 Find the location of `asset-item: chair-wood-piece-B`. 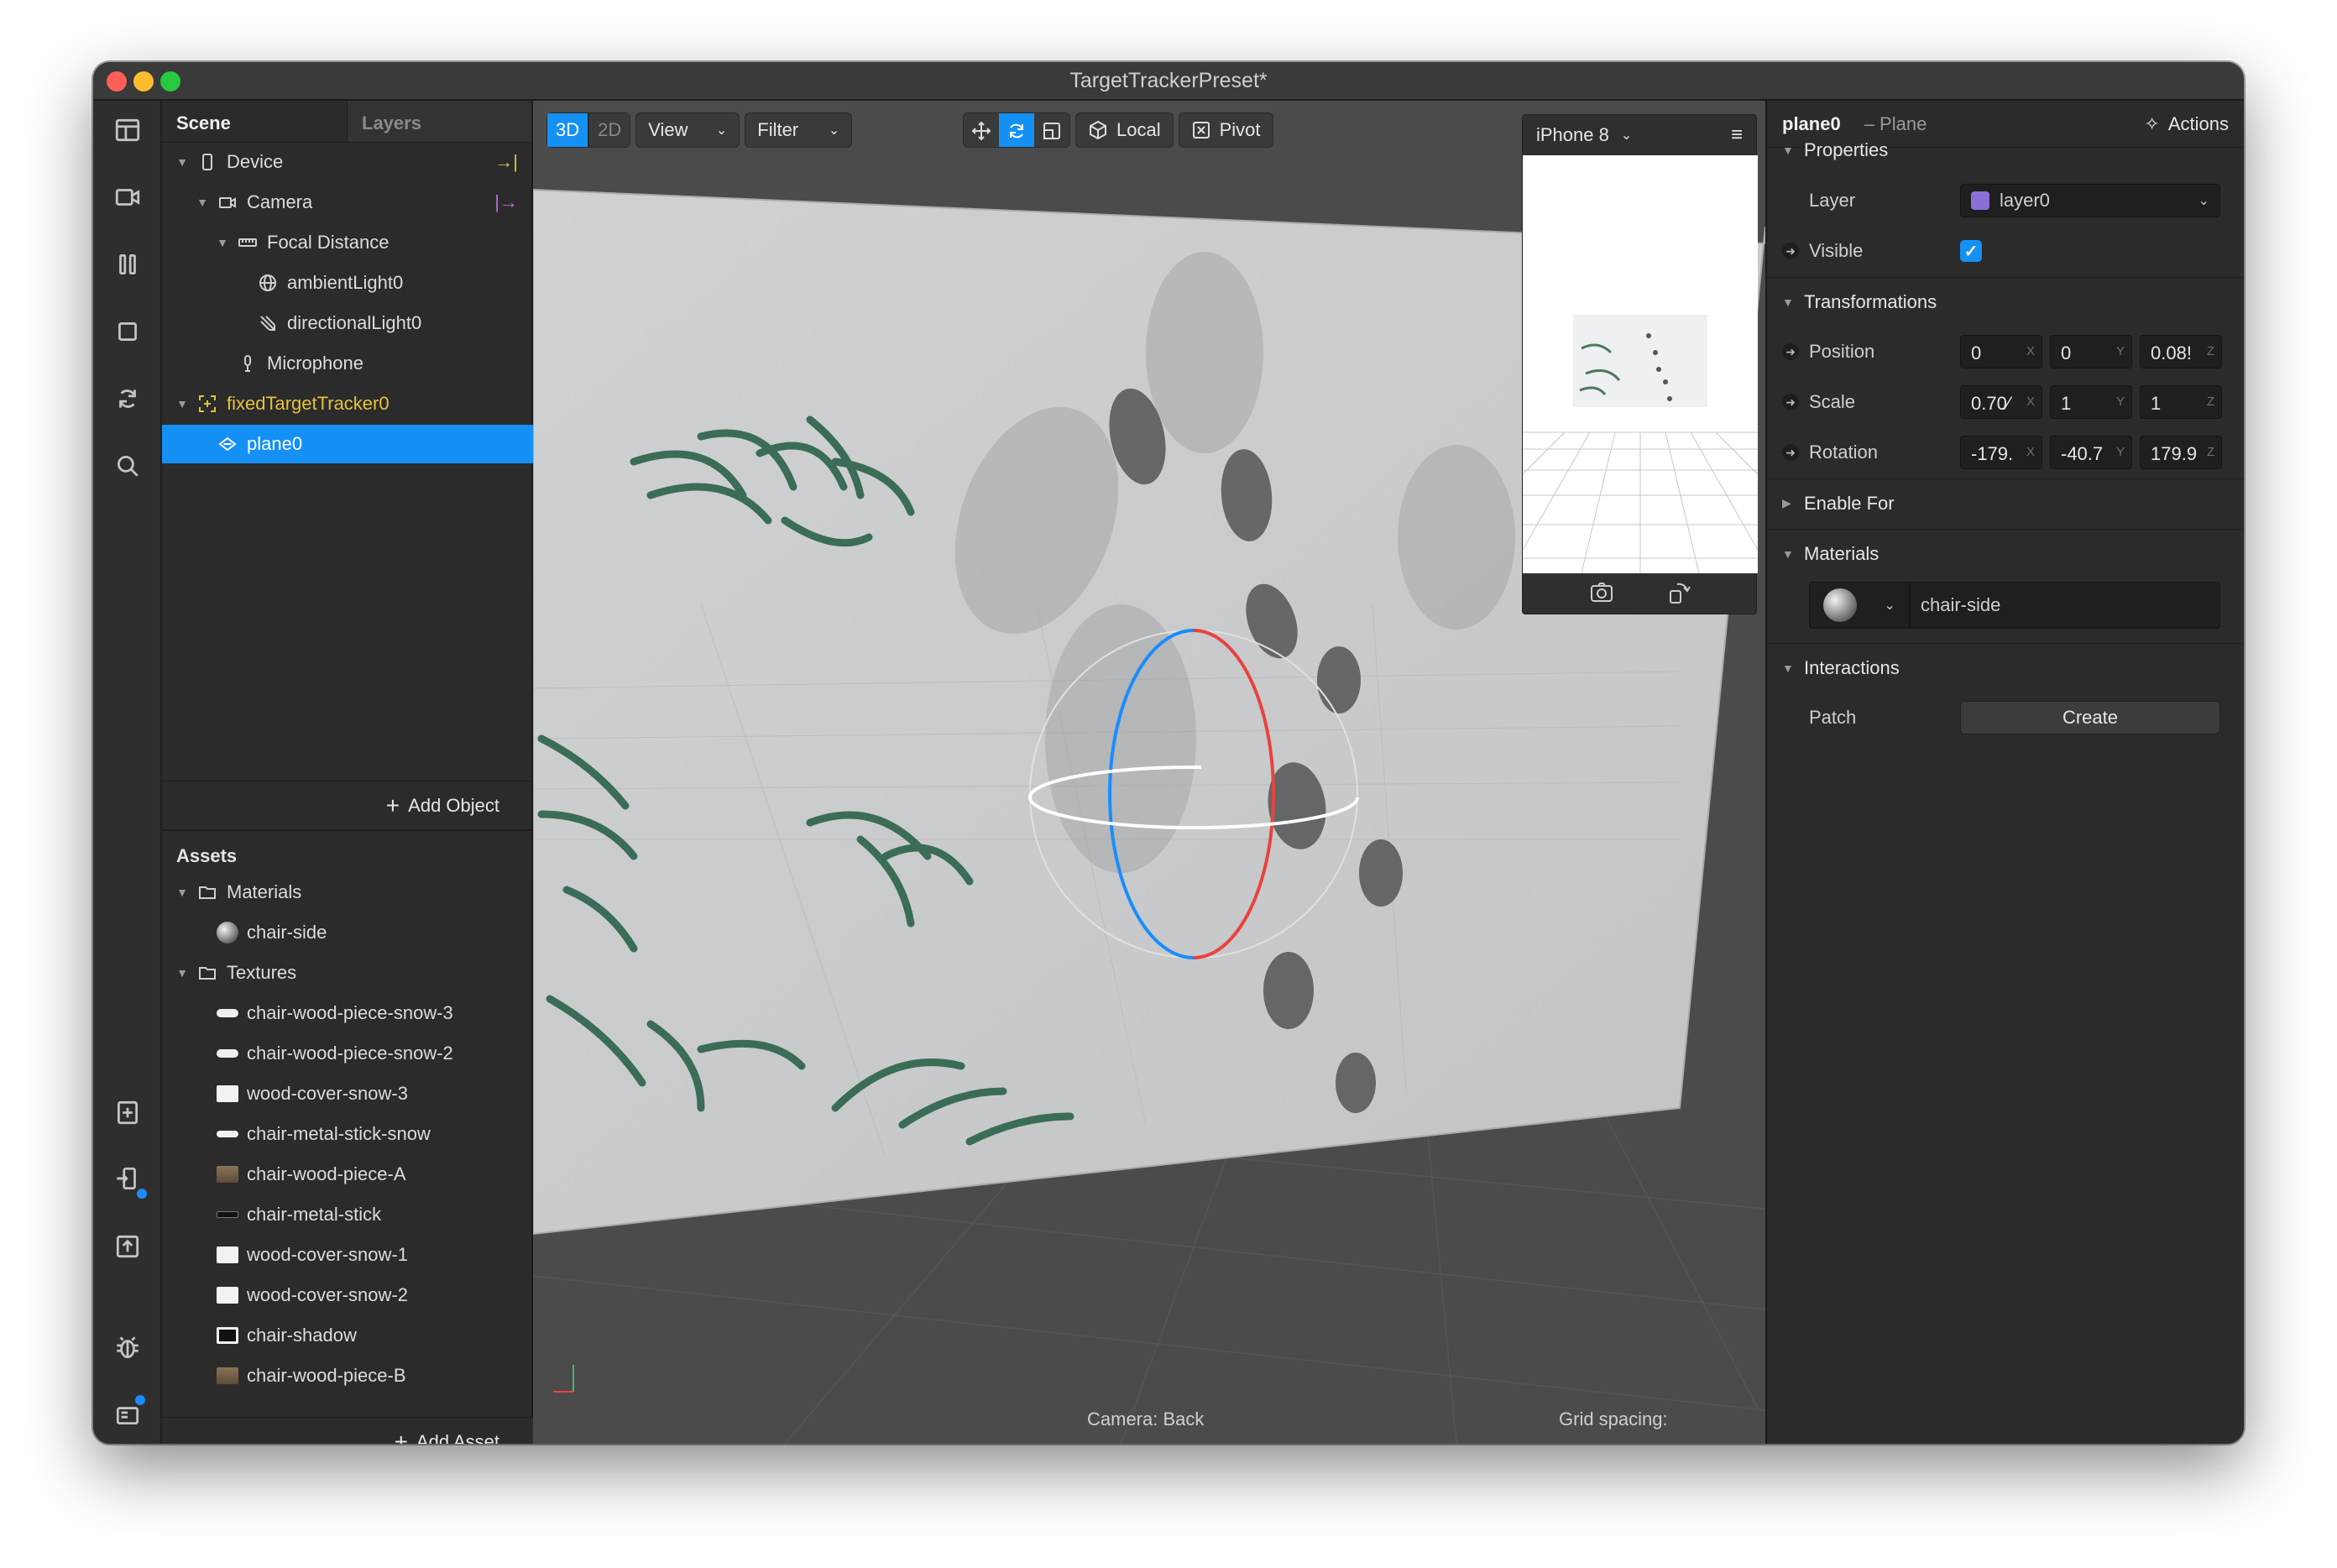

asset-item: chair-wood-piece-B is located at coordinates (347, 1374).